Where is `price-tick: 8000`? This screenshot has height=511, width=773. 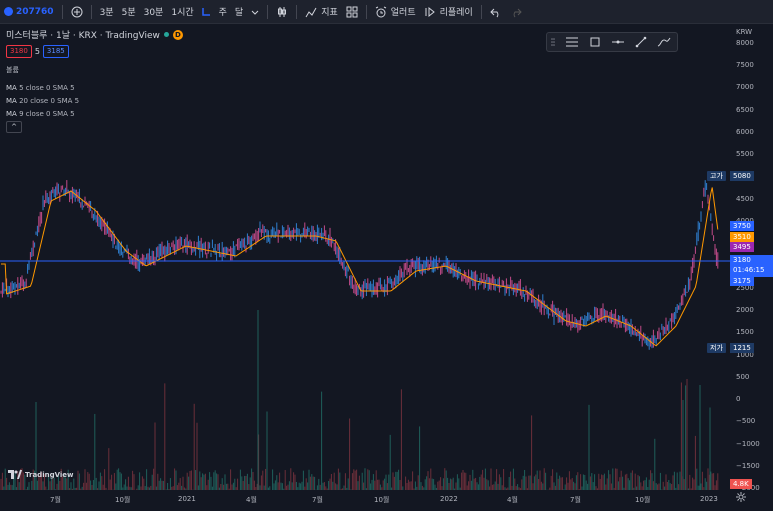
price-tick: 8000 is located at coordinates (745, 43).